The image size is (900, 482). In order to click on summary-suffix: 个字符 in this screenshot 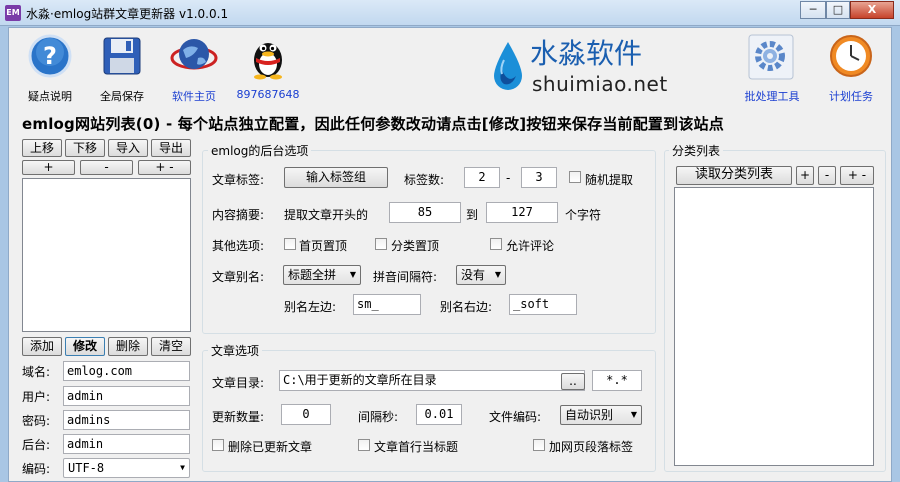, I will do `click(583, 215)`.